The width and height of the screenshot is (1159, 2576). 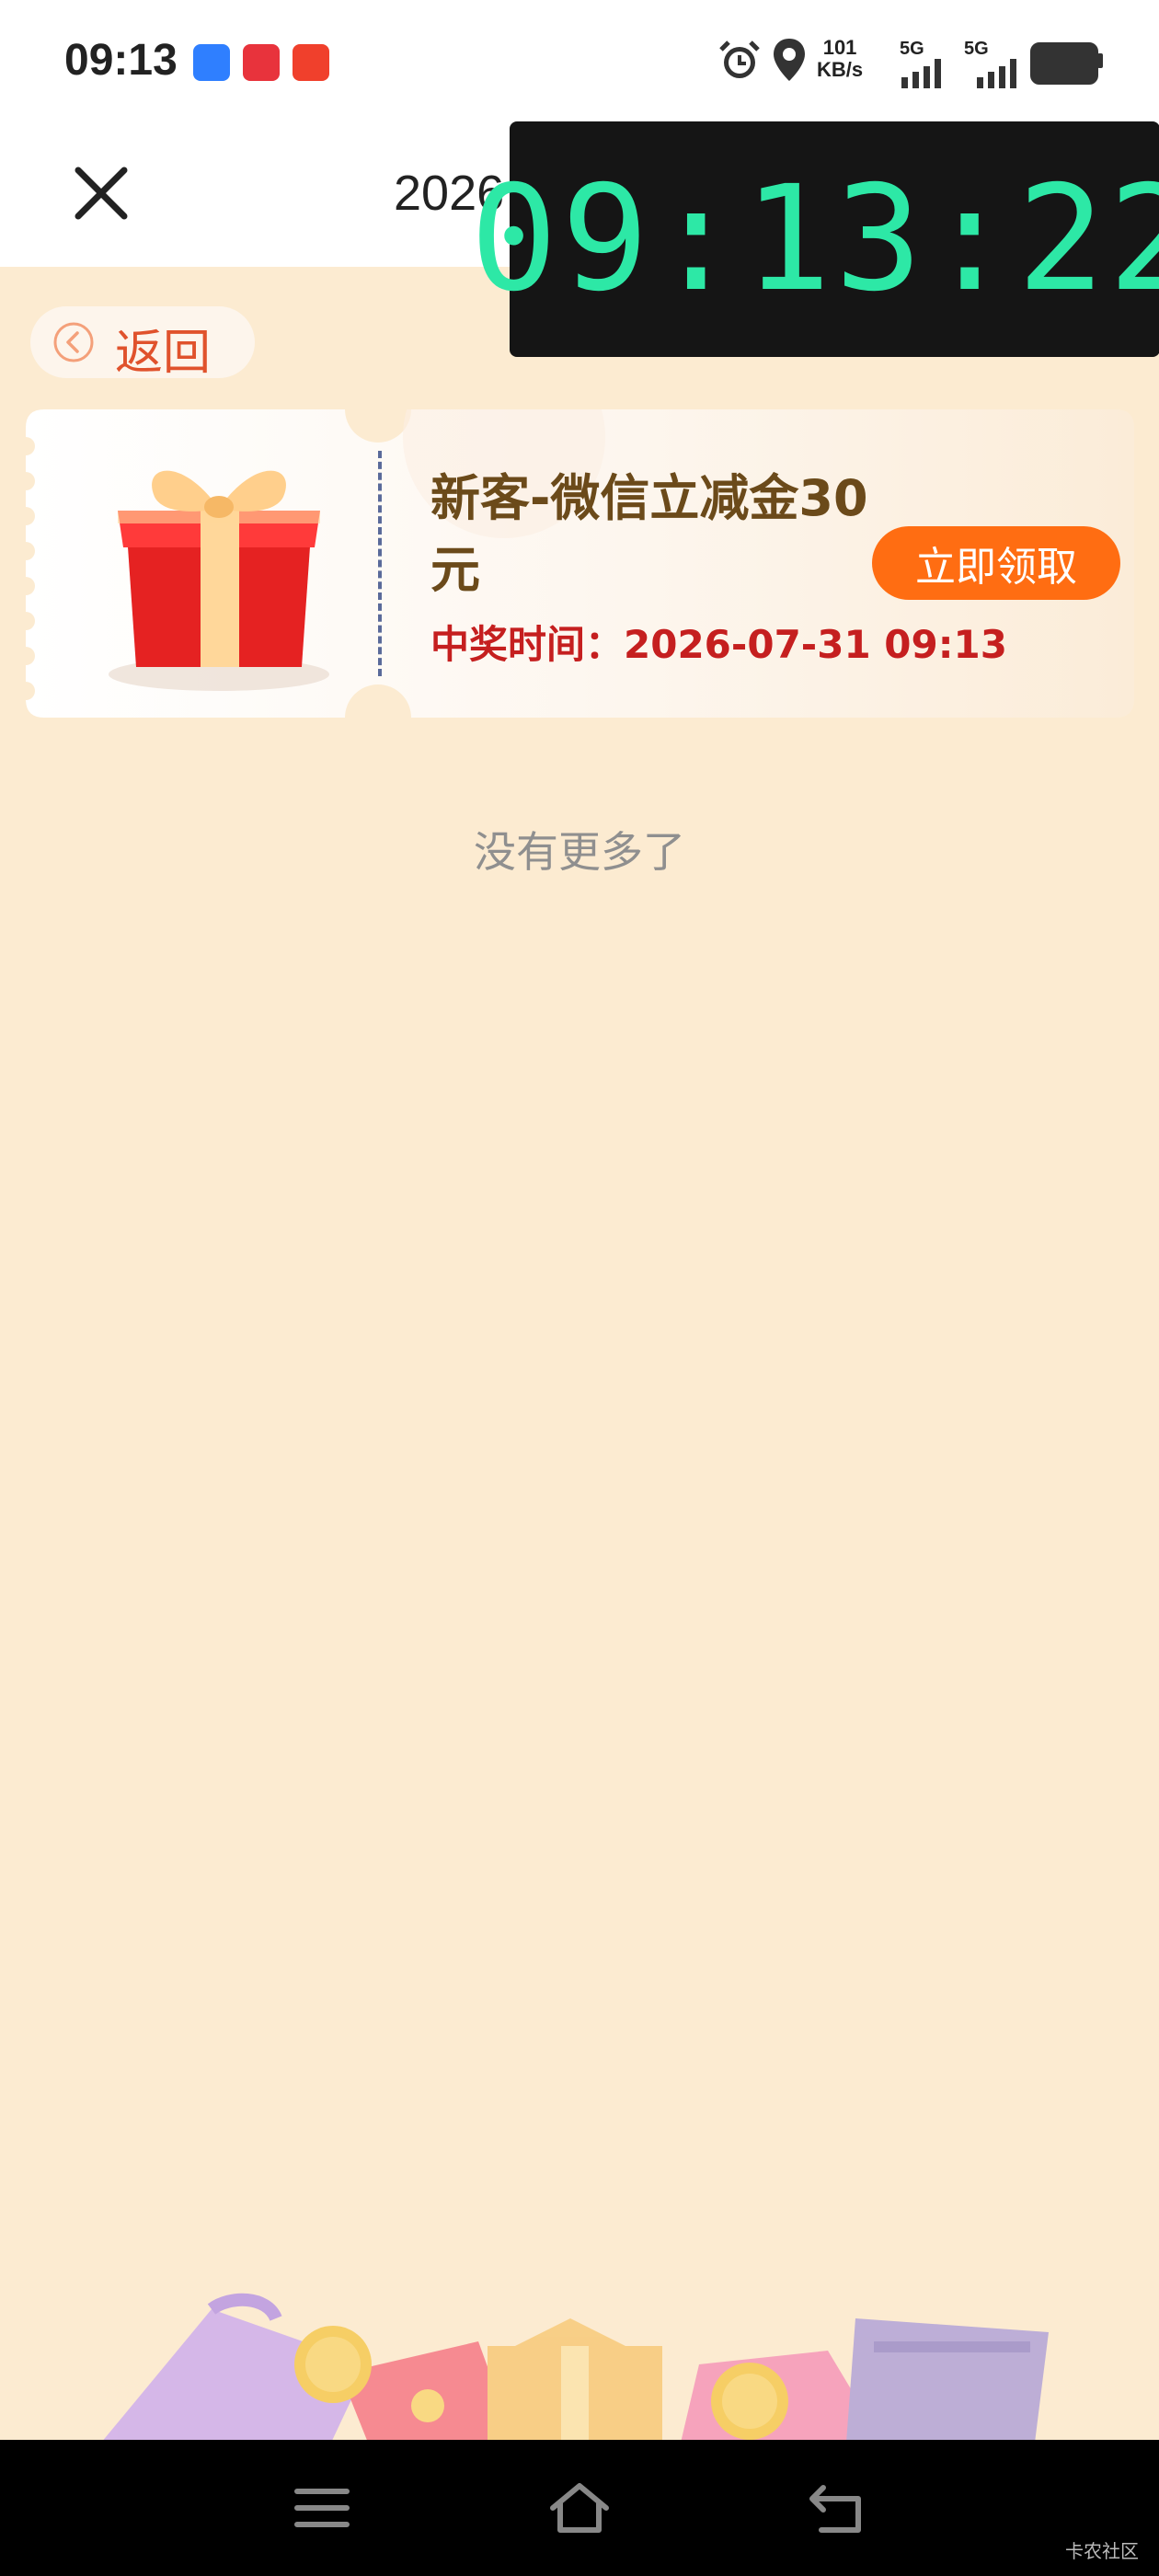 I want to click on bottom-decoration, so click(x=575, y=2368).